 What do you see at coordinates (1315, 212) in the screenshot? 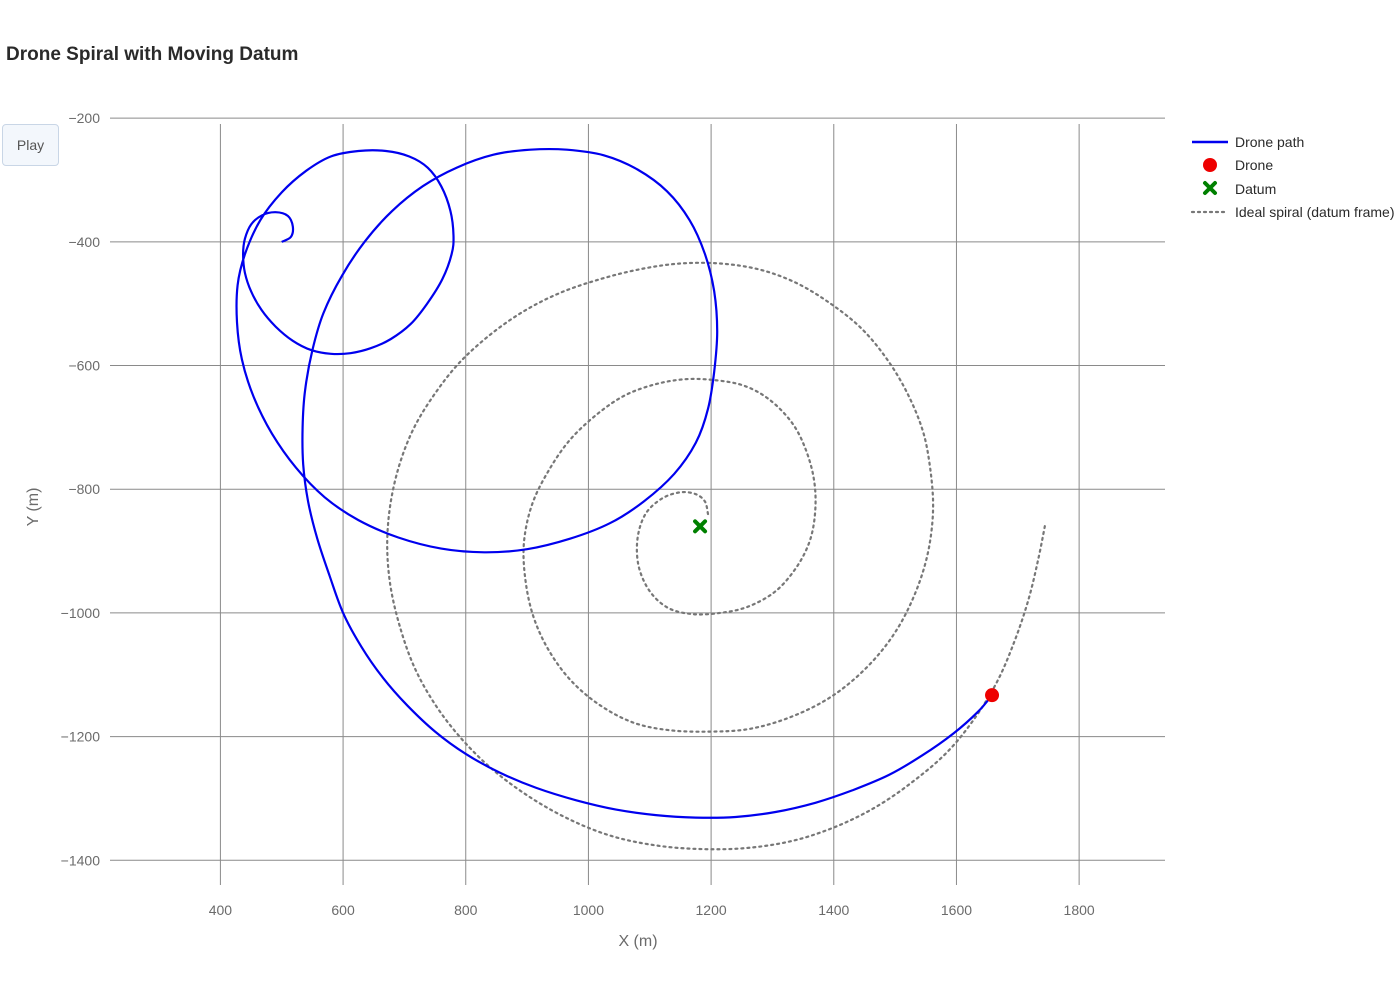
I see `legend-label-ideal-spiral: Ideal spiral (datum frame)` at bounding box center [1315, 212].